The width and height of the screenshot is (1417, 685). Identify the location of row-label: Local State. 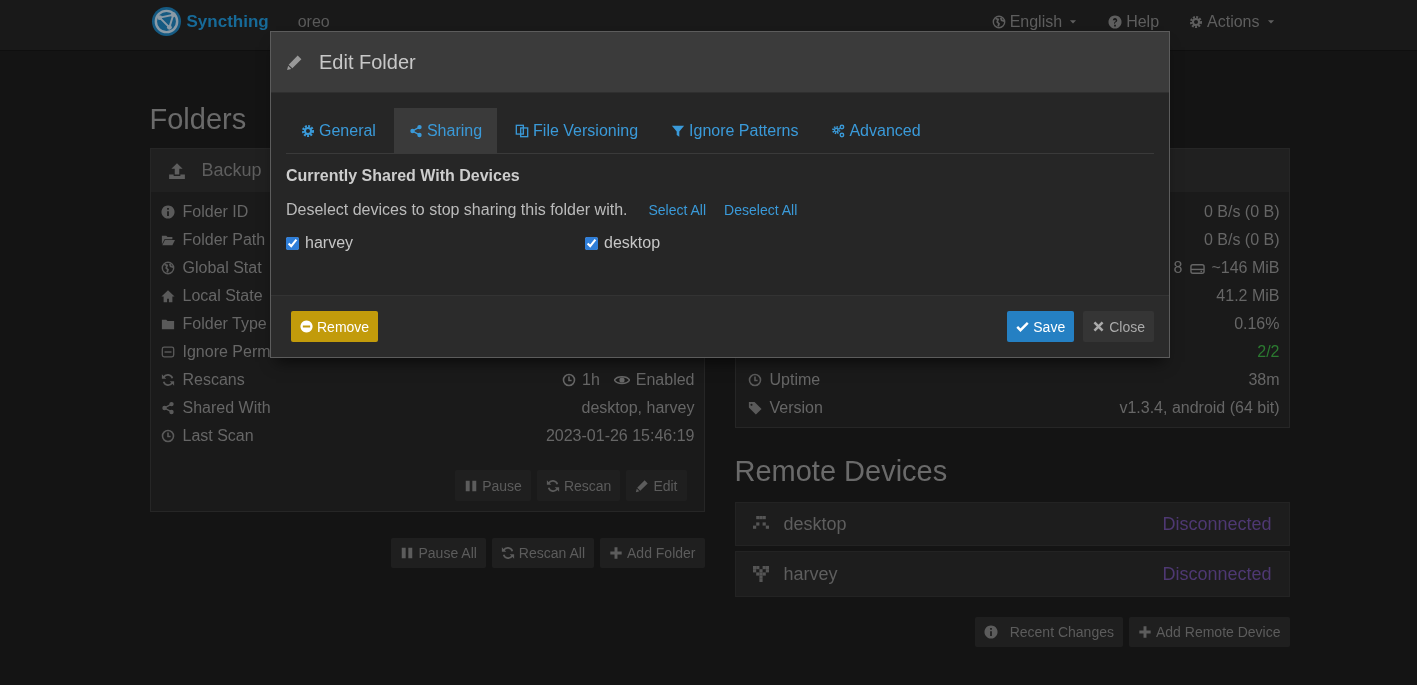
(222, 296).